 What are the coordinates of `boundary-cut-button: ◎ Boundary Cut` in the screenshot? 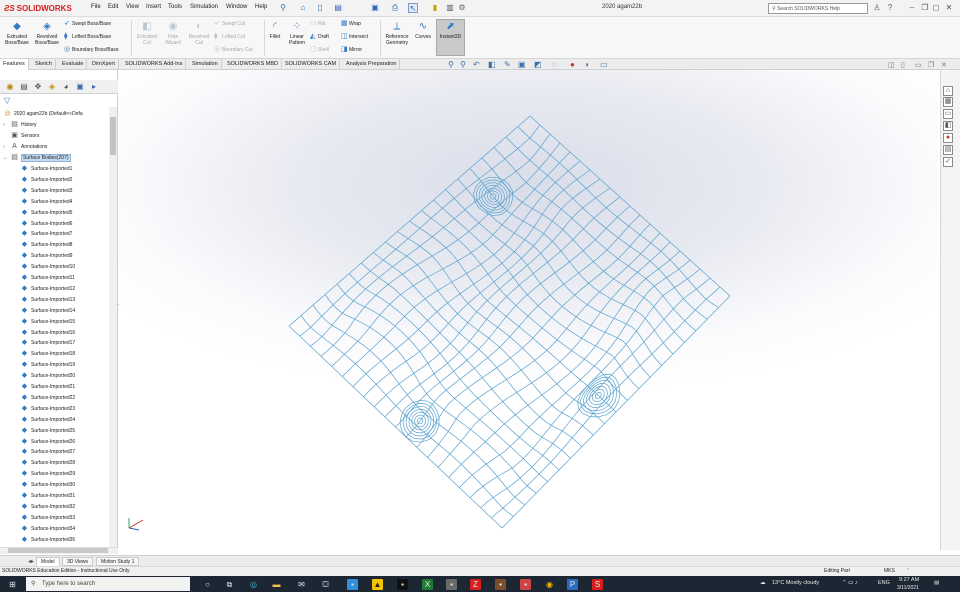 It's located at (233, 50).